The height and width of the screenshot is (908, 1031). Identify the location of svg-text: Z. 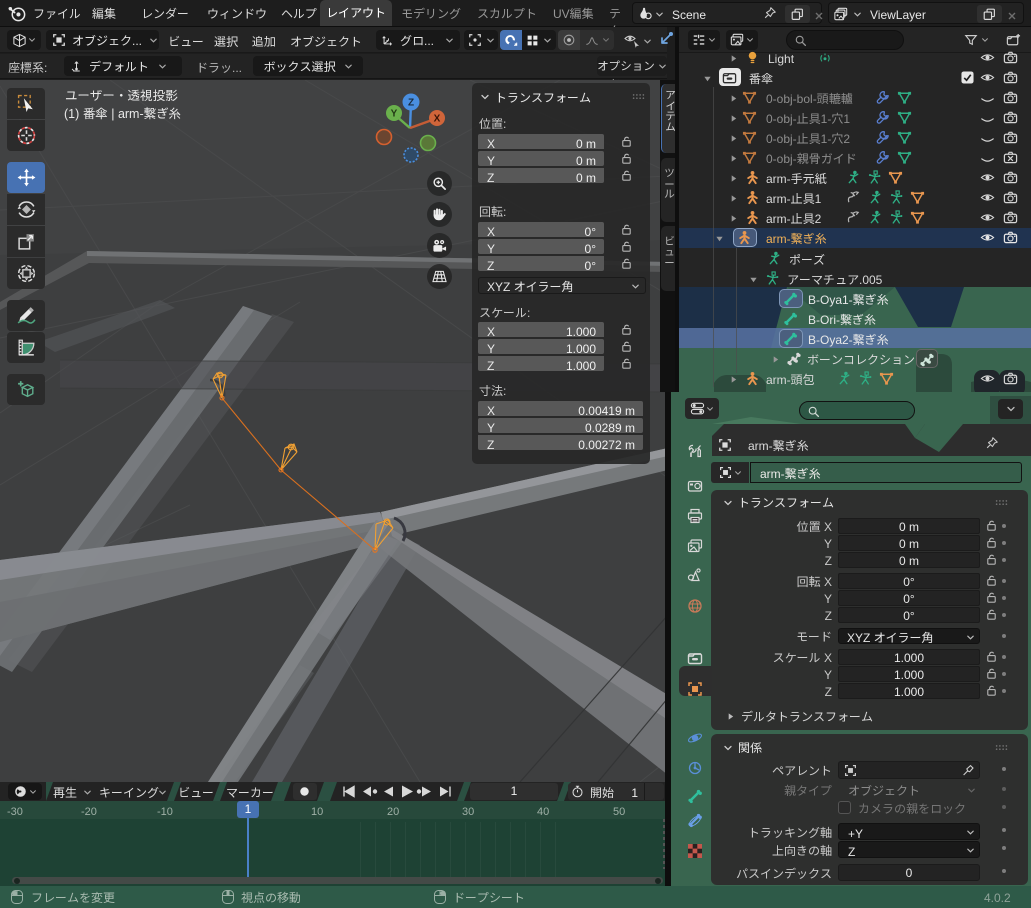
(411, 101).